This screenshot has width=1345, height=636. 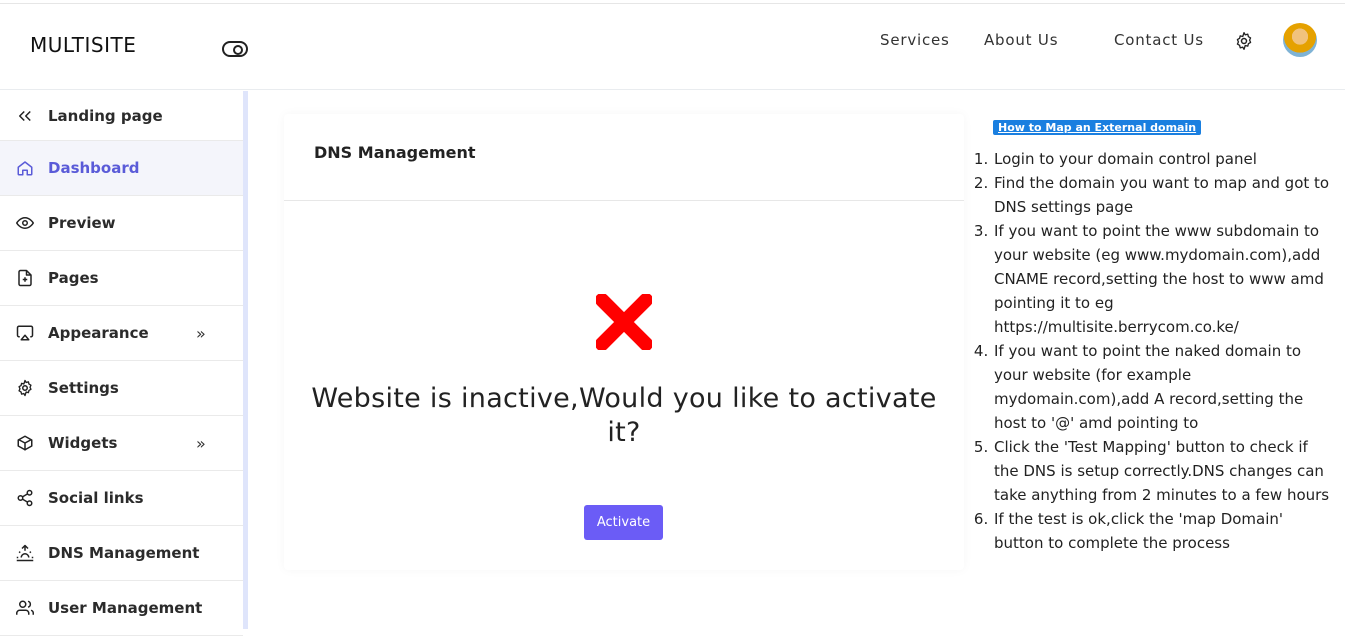 I want to click on user-avatar, so click(x=1300, y=40).